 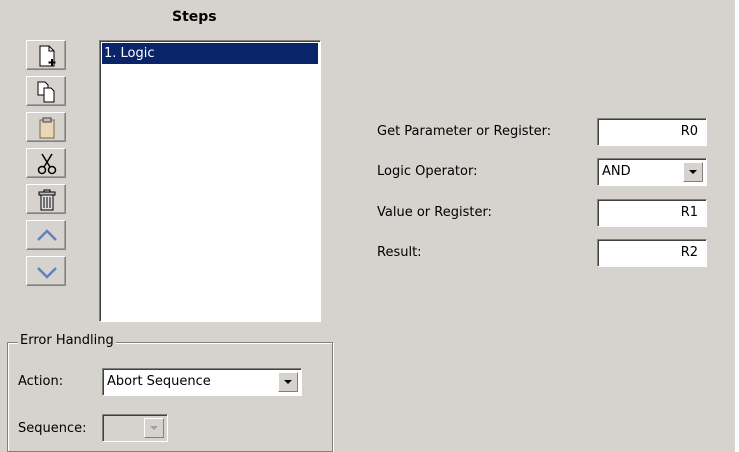 I want to click on new-step-button, so click(x=46, y=55).